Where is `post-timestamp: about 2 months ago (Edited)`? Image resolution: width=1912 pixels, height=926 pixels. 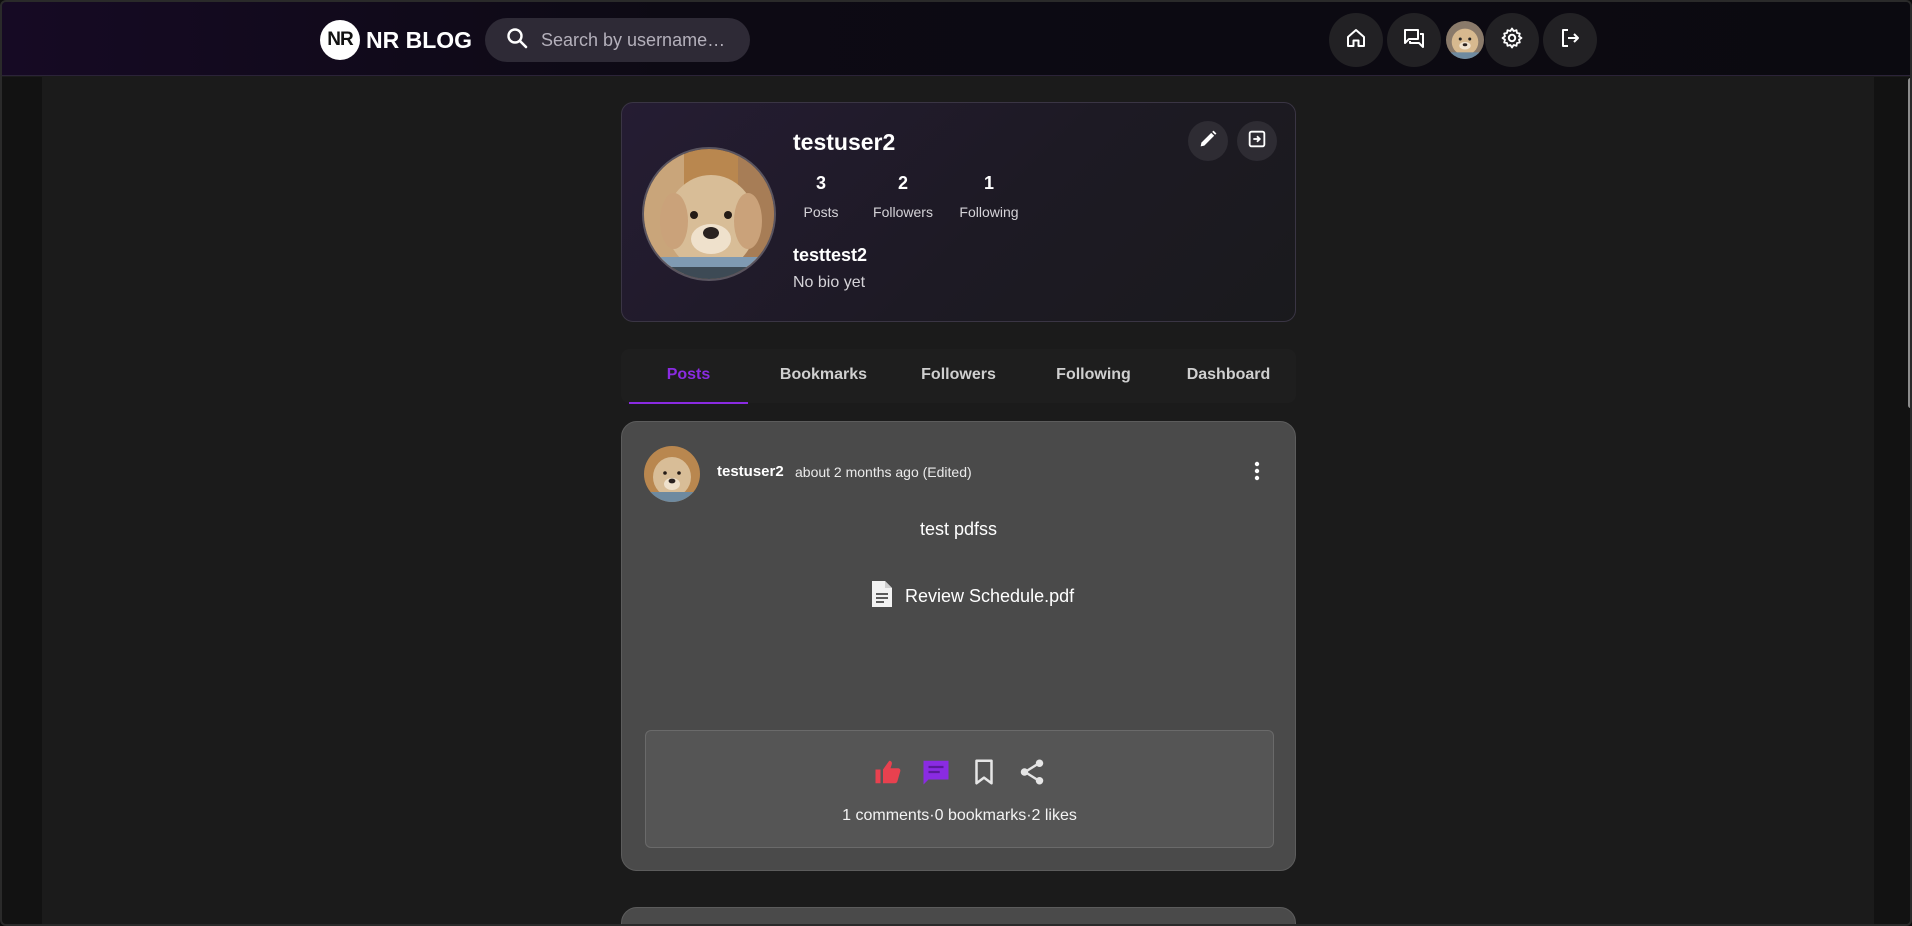
post-timestamp: about 2 months ago (Edited) is located at coordinates (883, 472).